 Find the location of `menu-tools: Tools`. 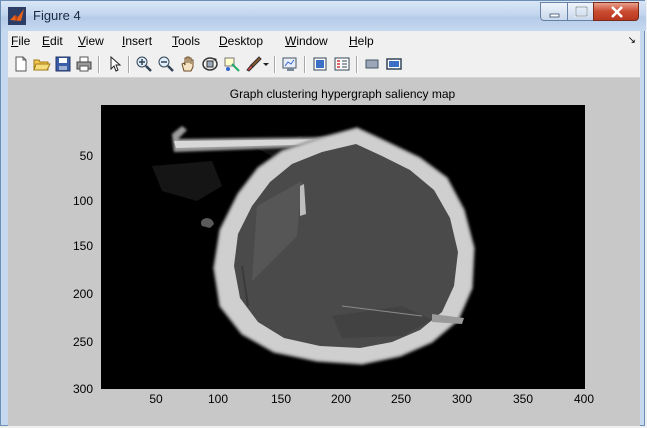

menu-tools: Tools is located at coordinates (186, 41).